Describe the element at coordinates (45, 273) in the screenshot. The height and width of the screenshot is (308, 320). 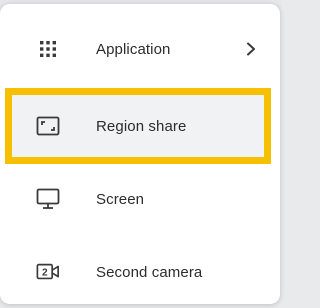
I see `svg-text: 2` at that location.